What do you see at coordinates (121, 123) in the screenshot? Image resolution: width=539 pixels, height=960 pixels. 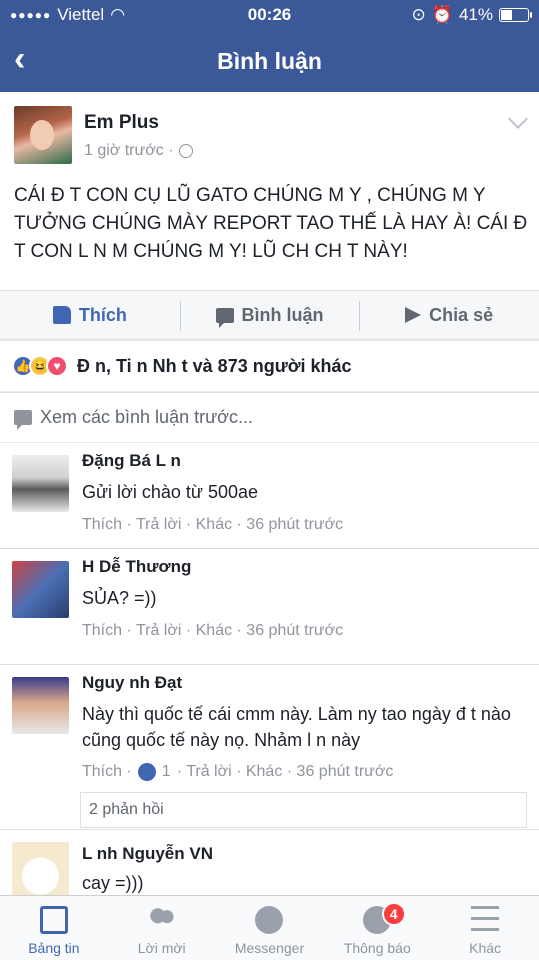 I see `post-author: Em Plus` at bounding box center [121, 123].